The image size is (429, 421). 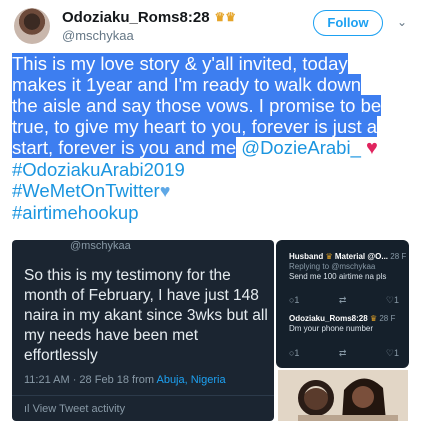 I want to click on author-name: Odoziaku_Roms8:28 ♛♛, so click(x=149, y=17).